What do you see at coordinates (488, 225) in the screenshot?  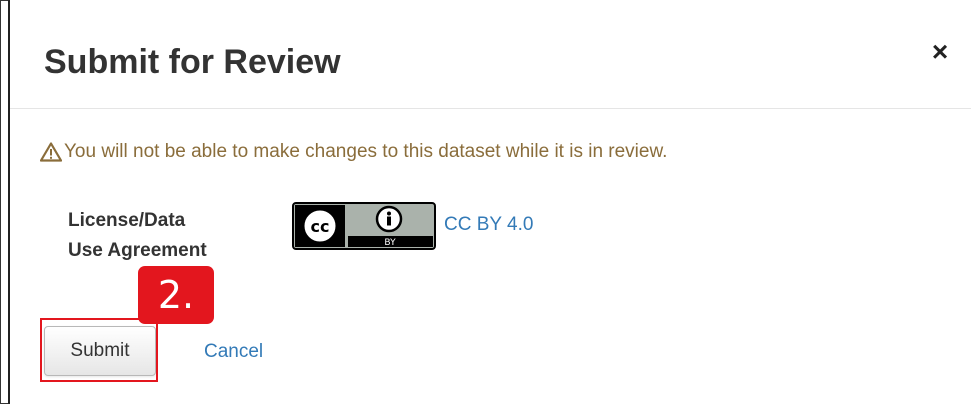 I see `cc-by-license-link: CC BY 4.0` at bounding box center [488, 225].